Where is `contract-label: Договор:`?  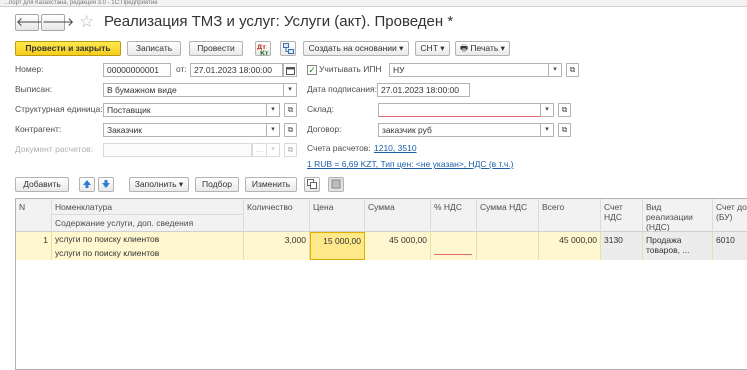
contract-label: Договор: is located at coordinates (324, 129).